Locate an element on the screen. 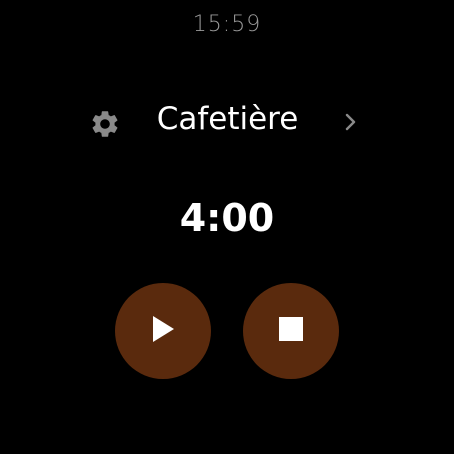  gear-icon is located at coordinates (105, 124).